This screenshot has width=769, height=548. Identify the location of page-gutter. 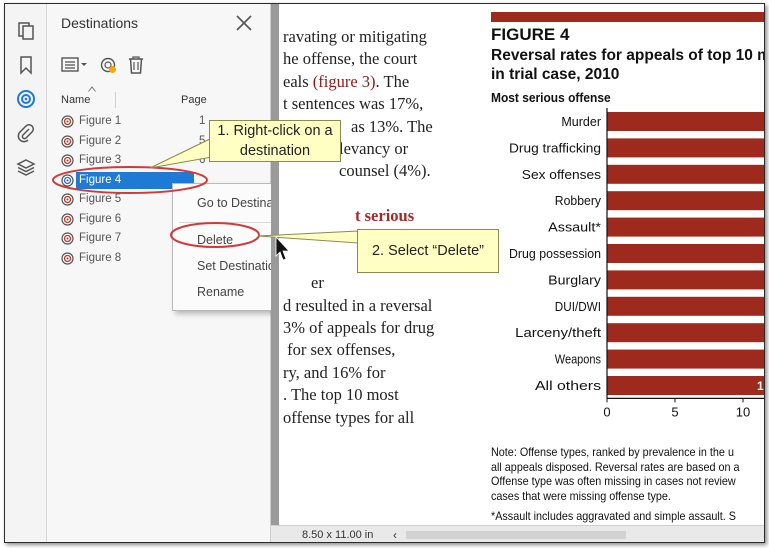
(275, 264).